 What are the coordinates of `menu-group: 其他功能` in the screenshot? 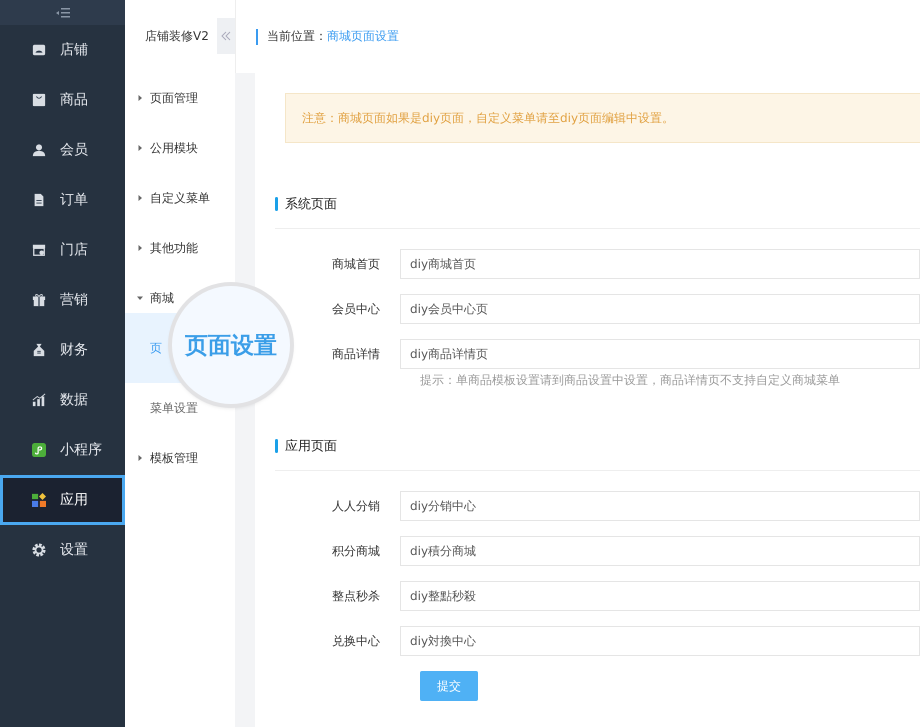 It's located at (167, 248).